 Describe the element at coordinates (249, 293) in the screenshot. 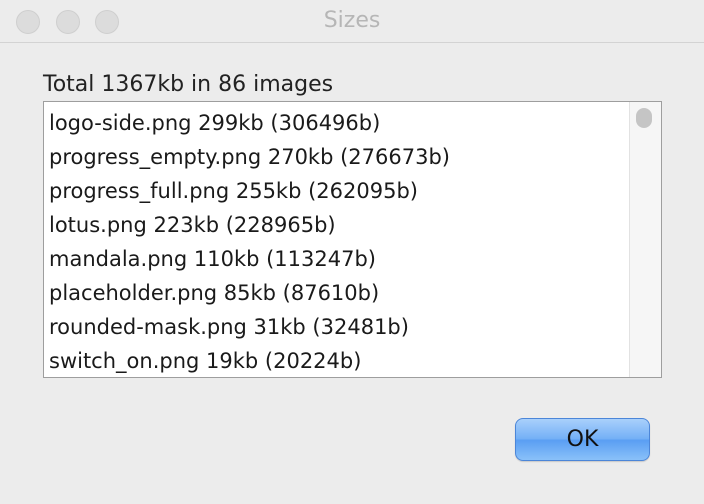

I see `list-item: placeholder.png 85kb (87610b)` at that location.